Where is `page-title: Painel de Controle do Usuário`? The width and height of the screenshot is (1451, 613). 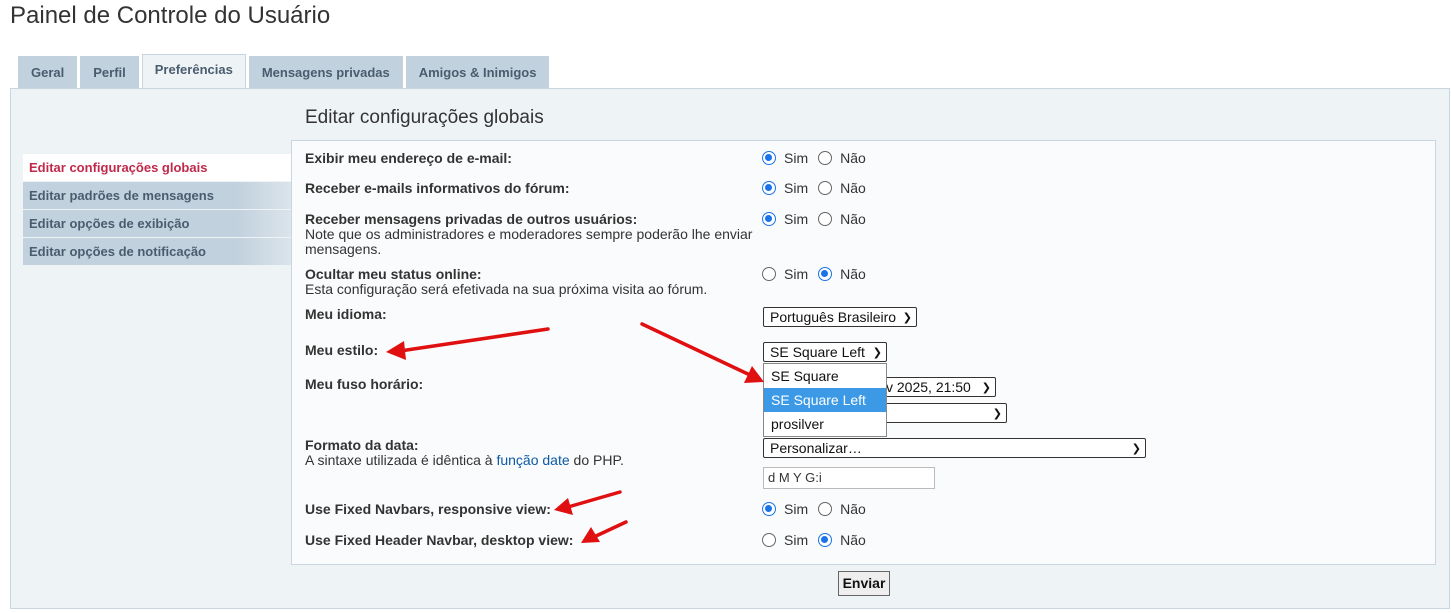 page-title: Painel de Controle do Usuário is located at coordinates (170, 15).